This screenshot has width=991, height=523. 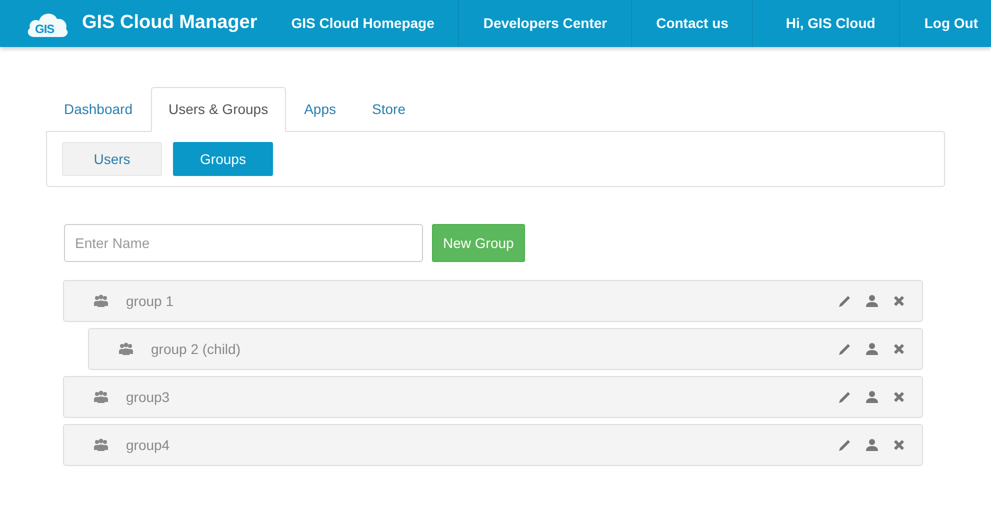 What do you see at coordinates (505, 349) in the screenshot?
I see `group-row: group 2 (child)` at bounding box center [505, 349].